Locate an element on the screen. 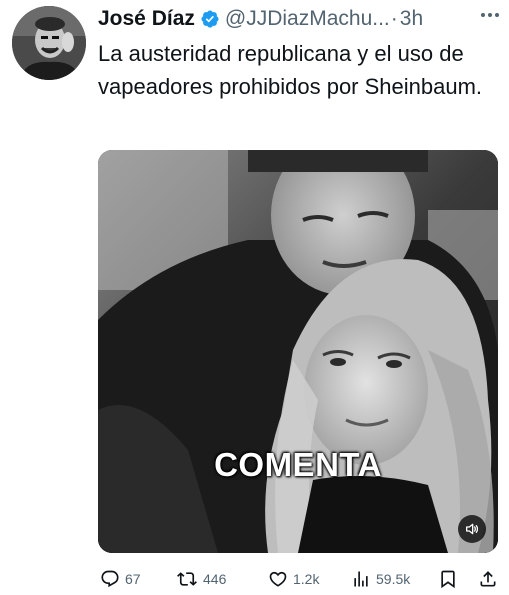 The image size is (509, 595). avatar-image is located at coordinates (49, 43).